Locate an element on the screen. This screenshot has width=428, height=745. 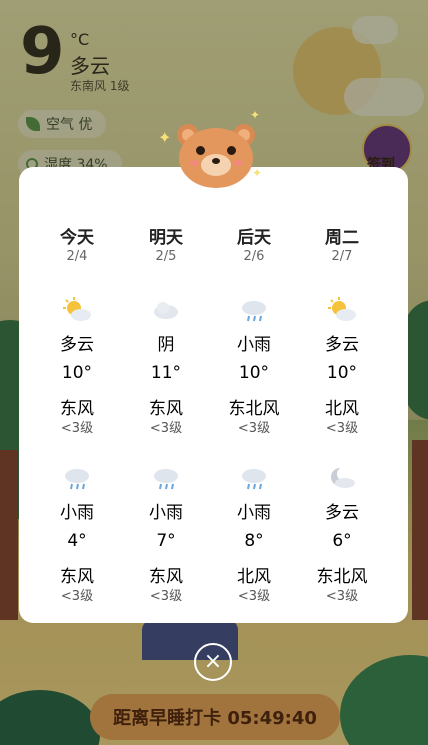
day-name: 明天 is located at coordinates (166, 238).